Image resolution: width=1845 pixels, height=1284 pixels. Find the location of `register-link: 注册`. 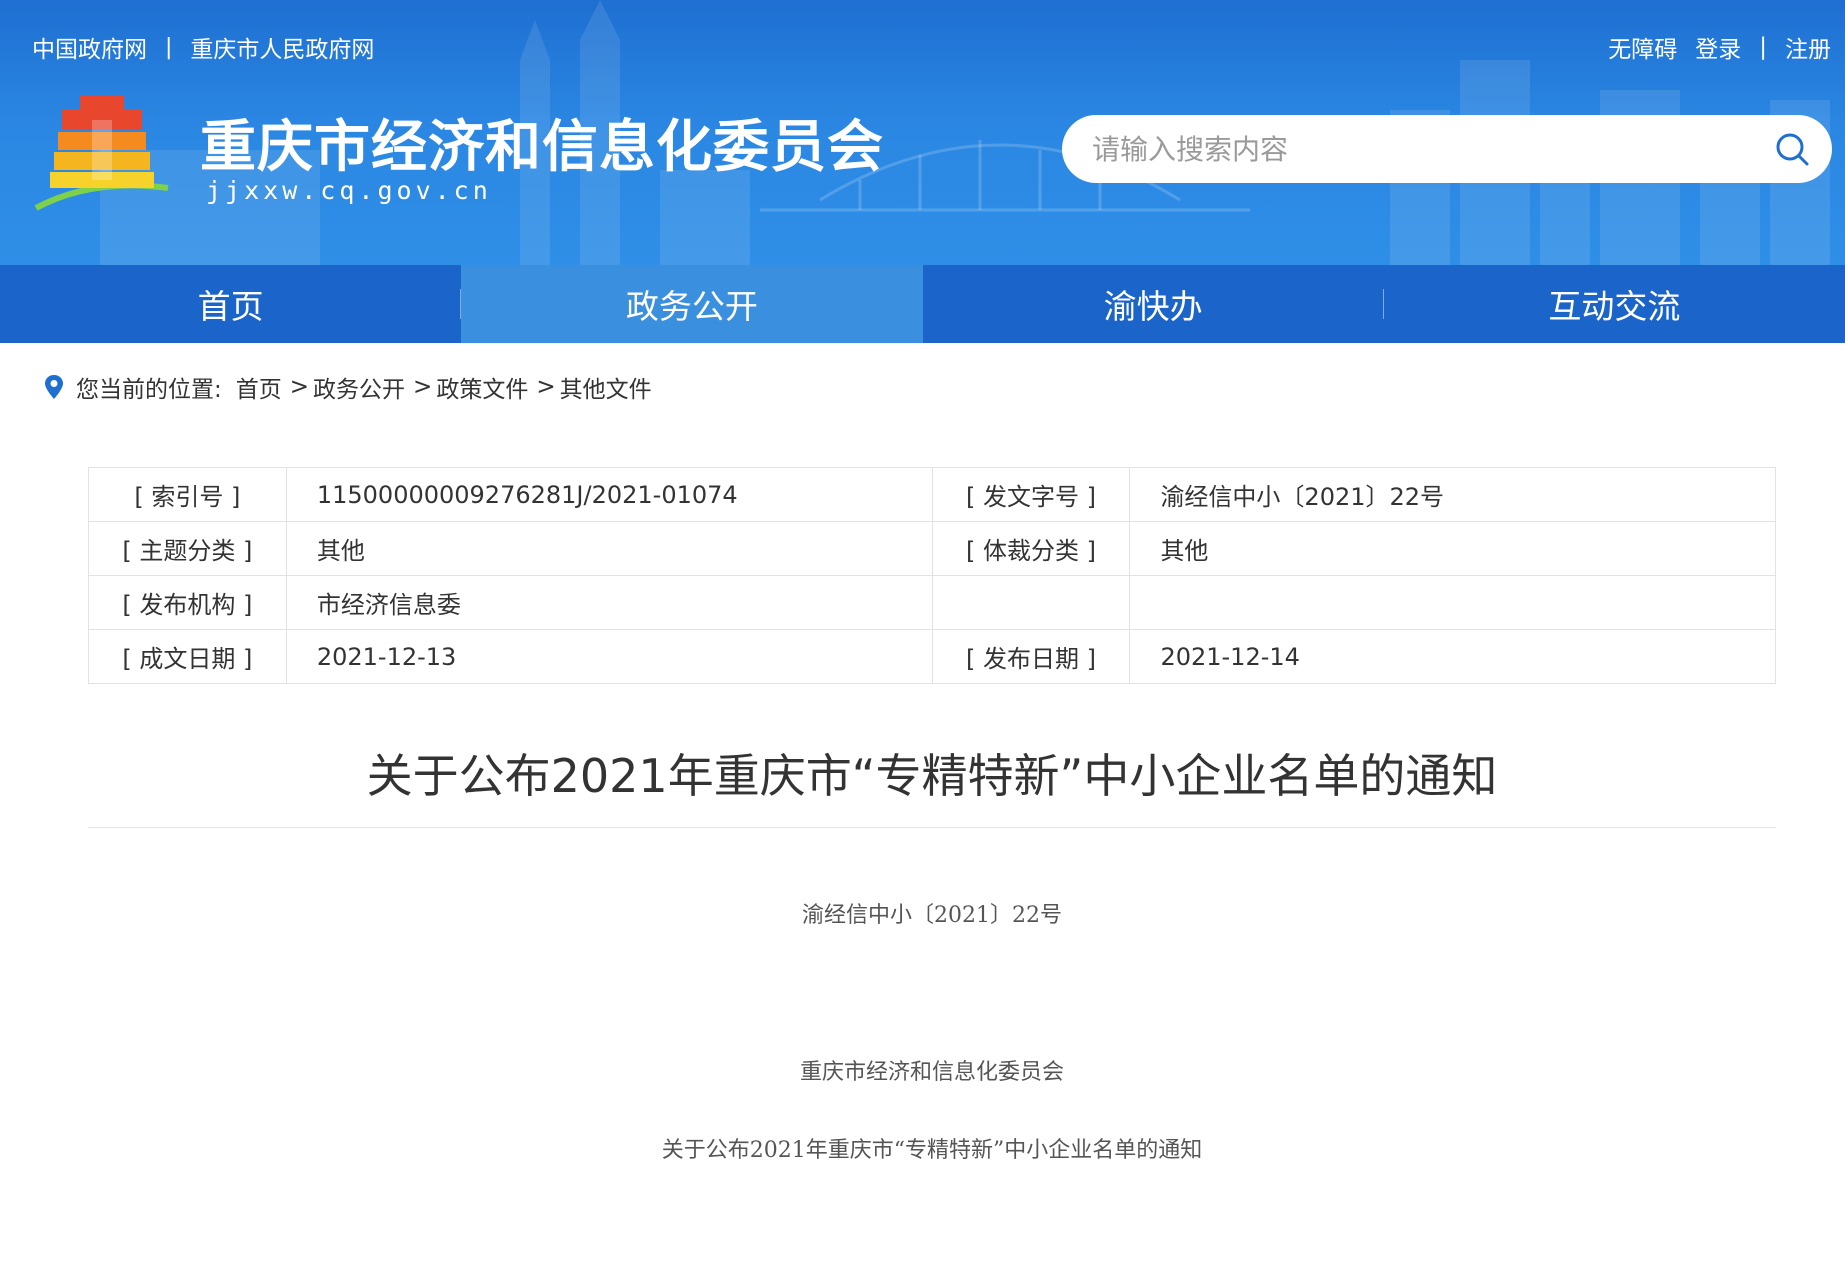

register-link: 注册 is located at coordinates (1808, 47).